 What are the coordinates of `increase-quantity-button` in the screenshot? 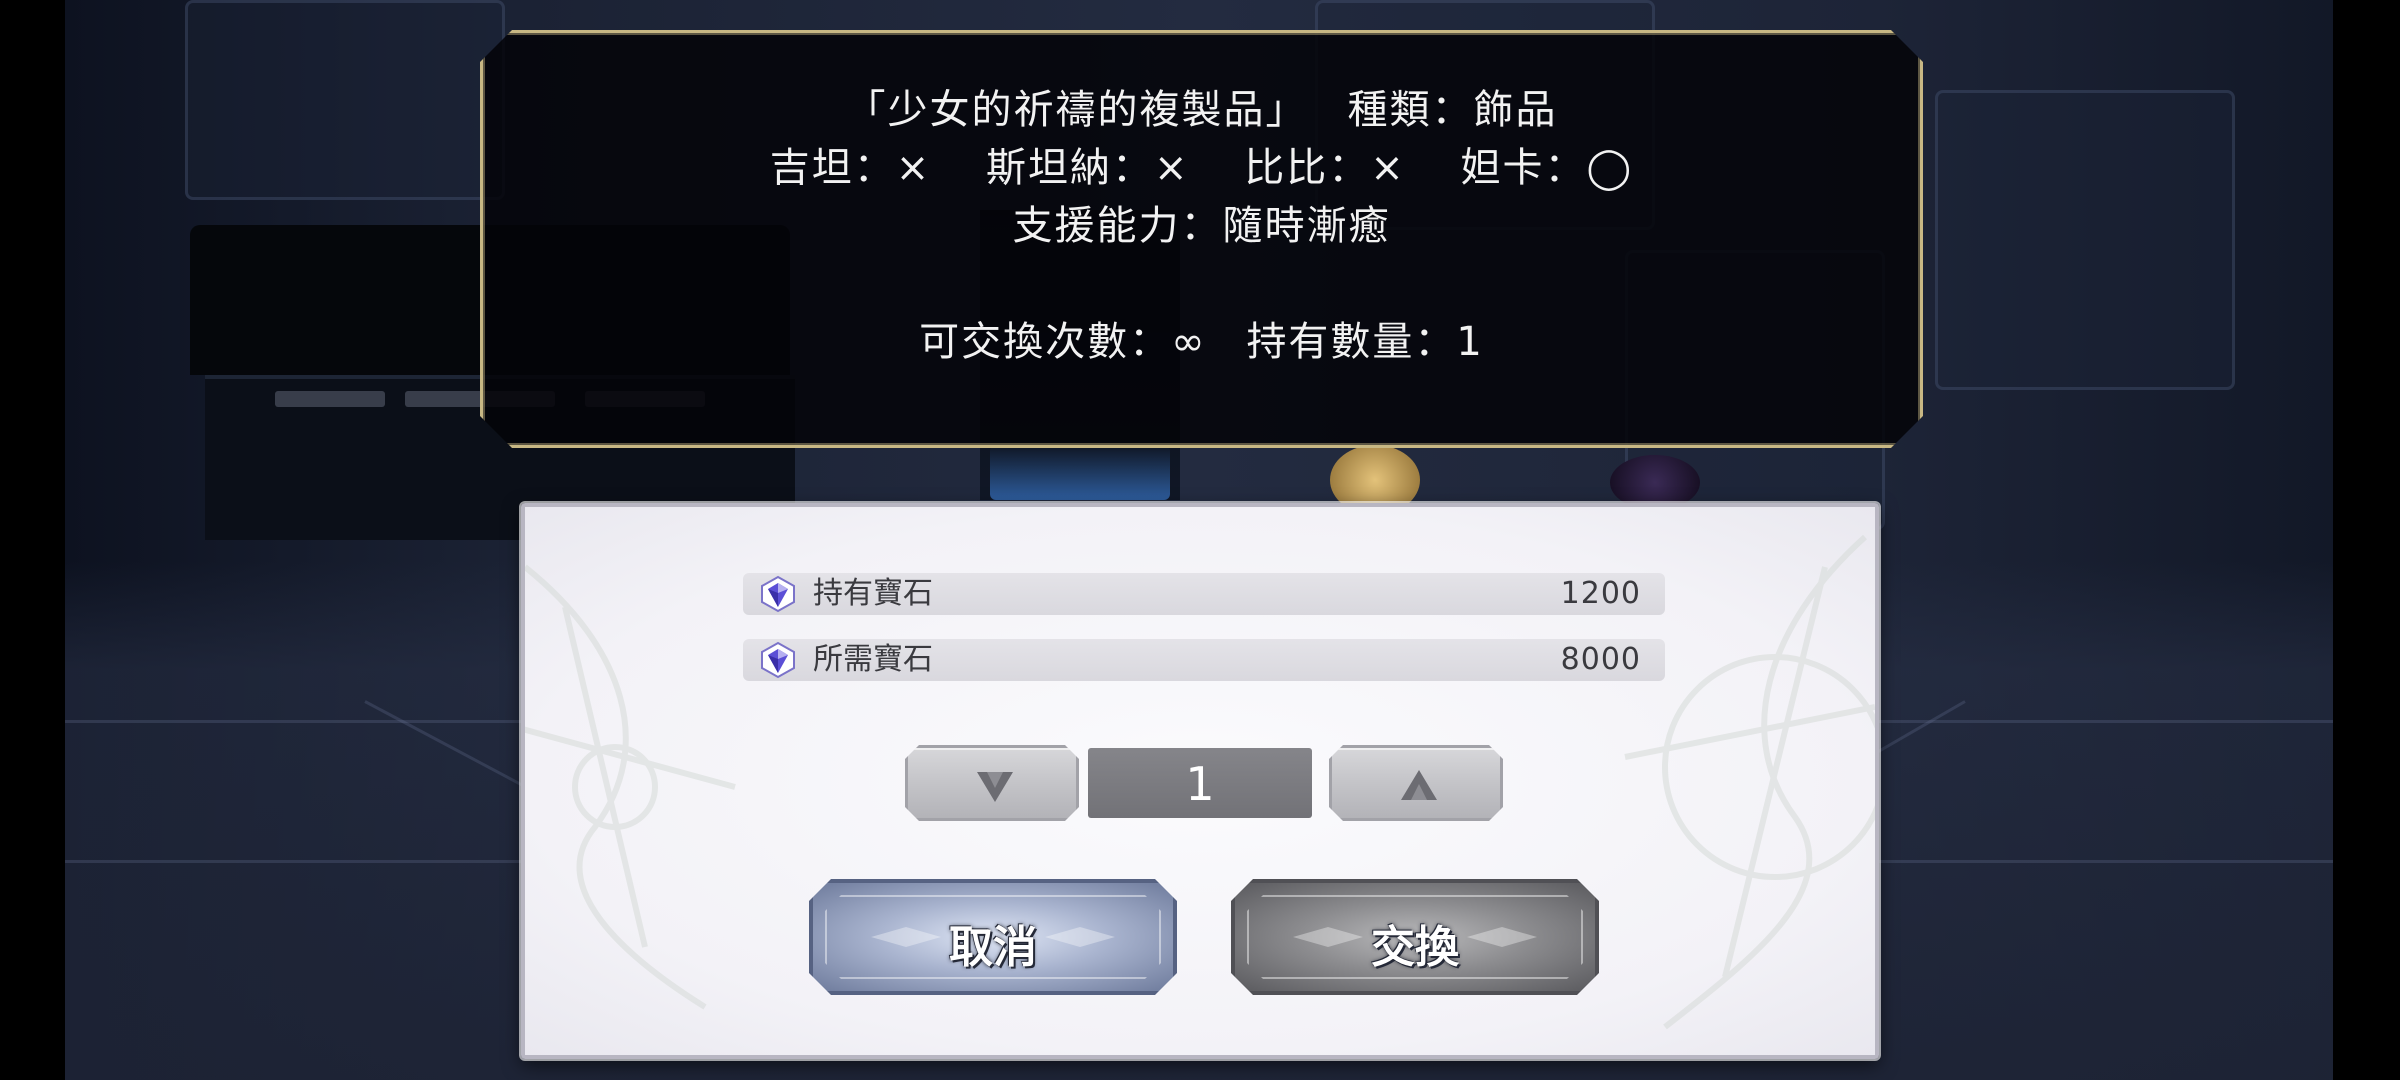 It's located at (1416, 783).